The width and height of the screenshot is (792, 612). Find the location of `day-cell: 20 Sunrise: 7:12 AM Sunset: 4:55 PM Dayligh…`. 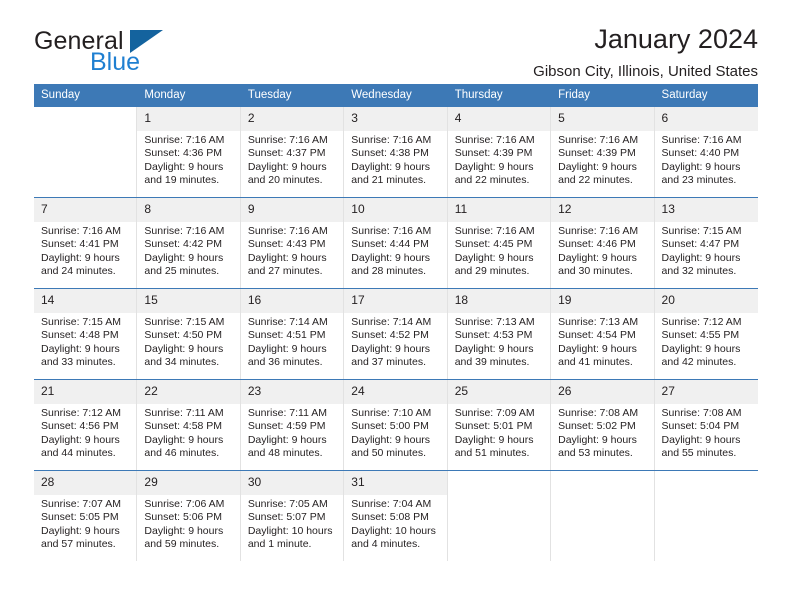

day-cell: 20 Sunrise: 7:12 AM Sunset: 4:55 PM Dayligh… is located at coordinates (706, 334).